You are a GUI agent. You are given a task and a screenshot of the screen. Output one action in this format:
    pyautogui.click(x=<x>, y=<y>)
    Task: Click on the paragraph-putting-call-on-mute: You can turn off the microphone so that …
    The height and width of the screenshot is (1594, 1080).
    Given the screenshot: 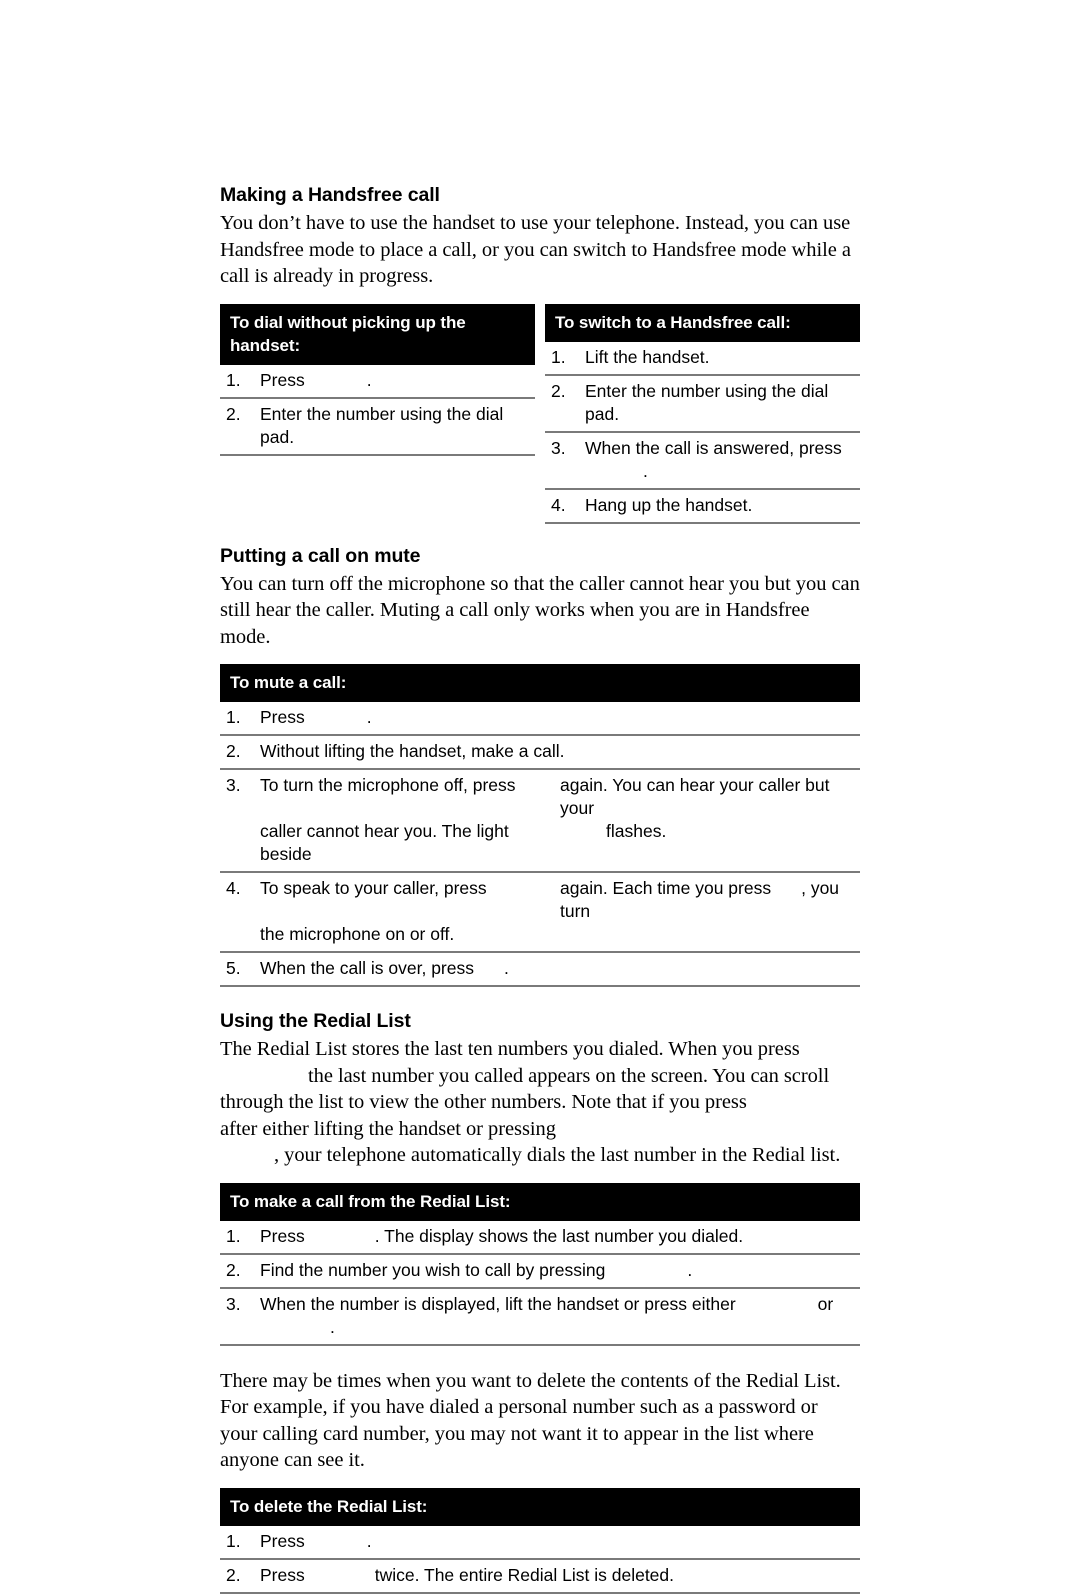 What is the action you would take?
    pyautogui.click(x=540, y=610)
    